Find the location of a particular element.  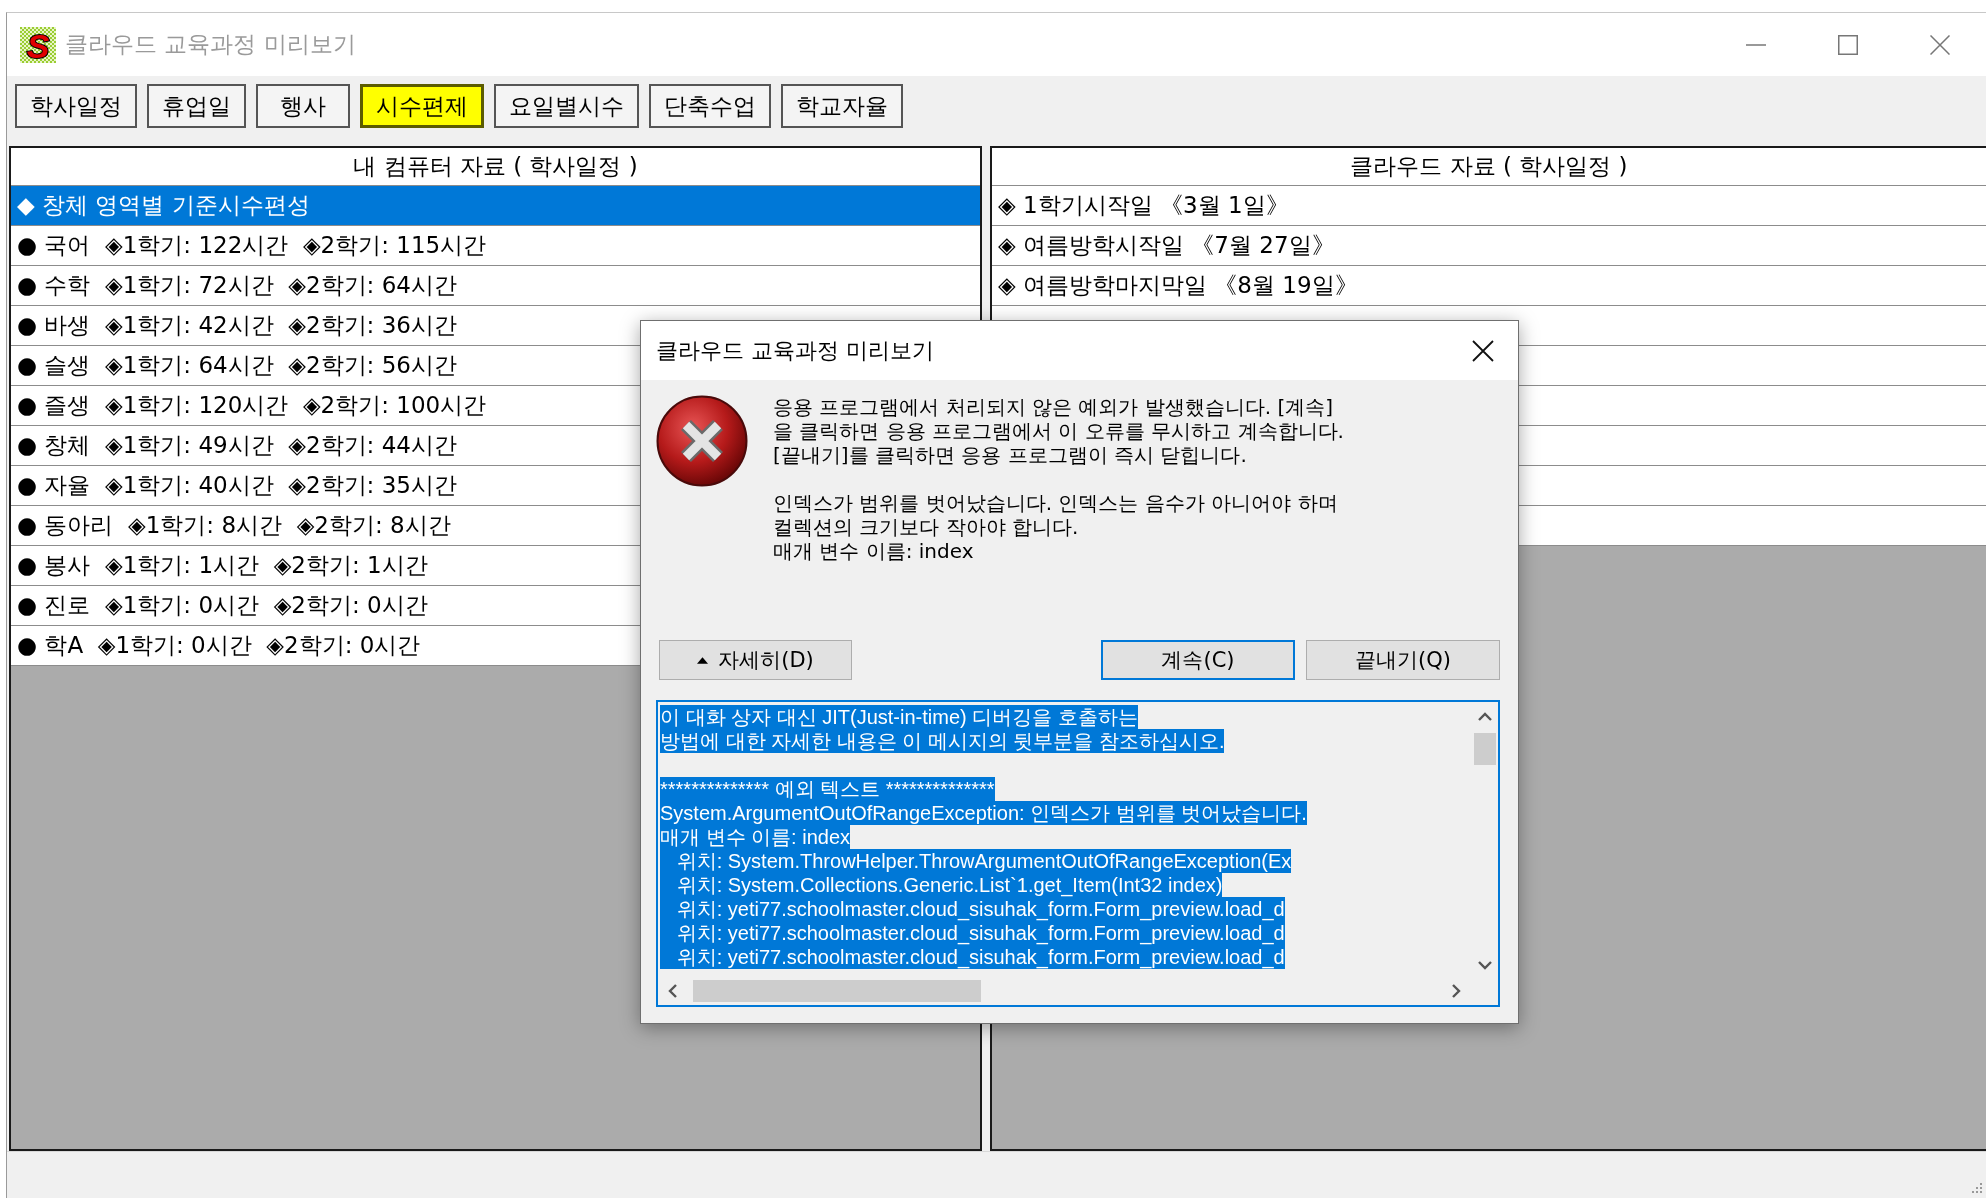

details-text: 이 대화 상자 대신 JIT(Just-in-time) 디버깅을 호출하는 방법에 대한 자세한 내용은 이 메시지의 뒷부분을 참조하십시오. is located at coordinates (943, 729).